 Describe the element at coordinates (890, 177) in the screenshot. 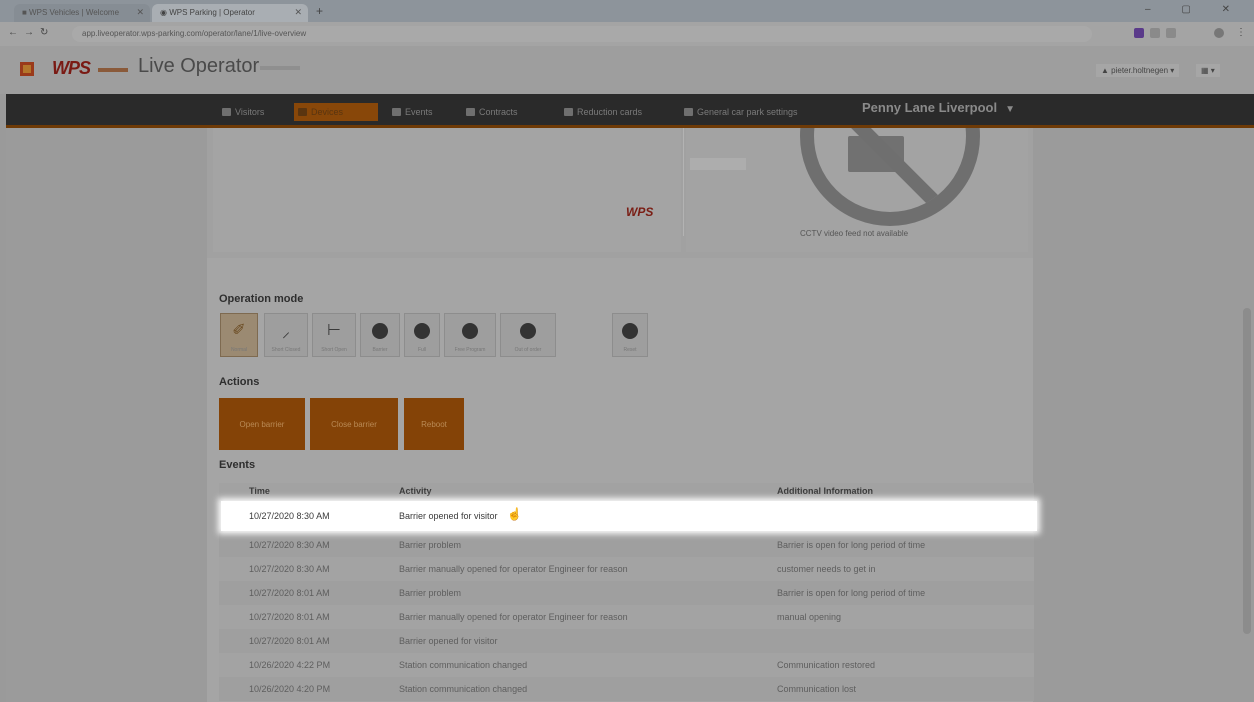

I see `no-video-icon` at that location.